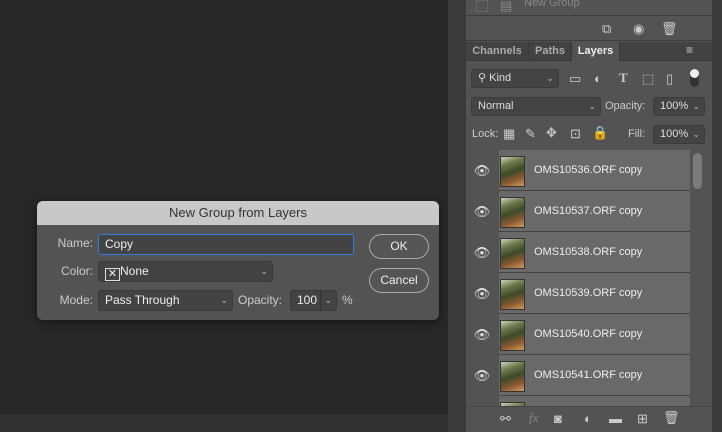 This screenshot has width=722, height=432. I want to click on scrollbar-thumb, so click(697, 171).